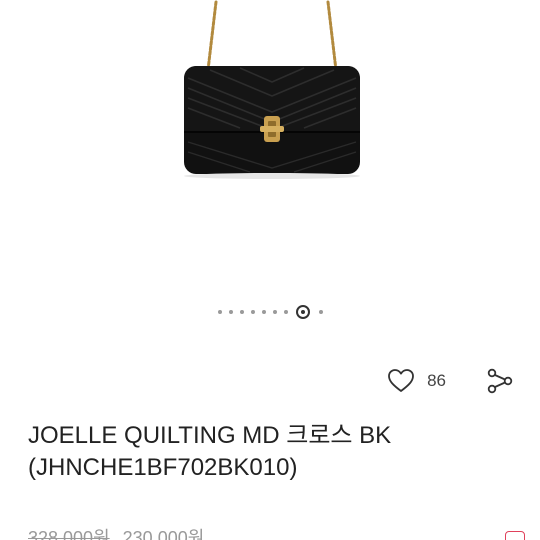 This screenshot has width=540, height=540. I want to click on price-row: 328,000원 230,000원, so click(116, 532).